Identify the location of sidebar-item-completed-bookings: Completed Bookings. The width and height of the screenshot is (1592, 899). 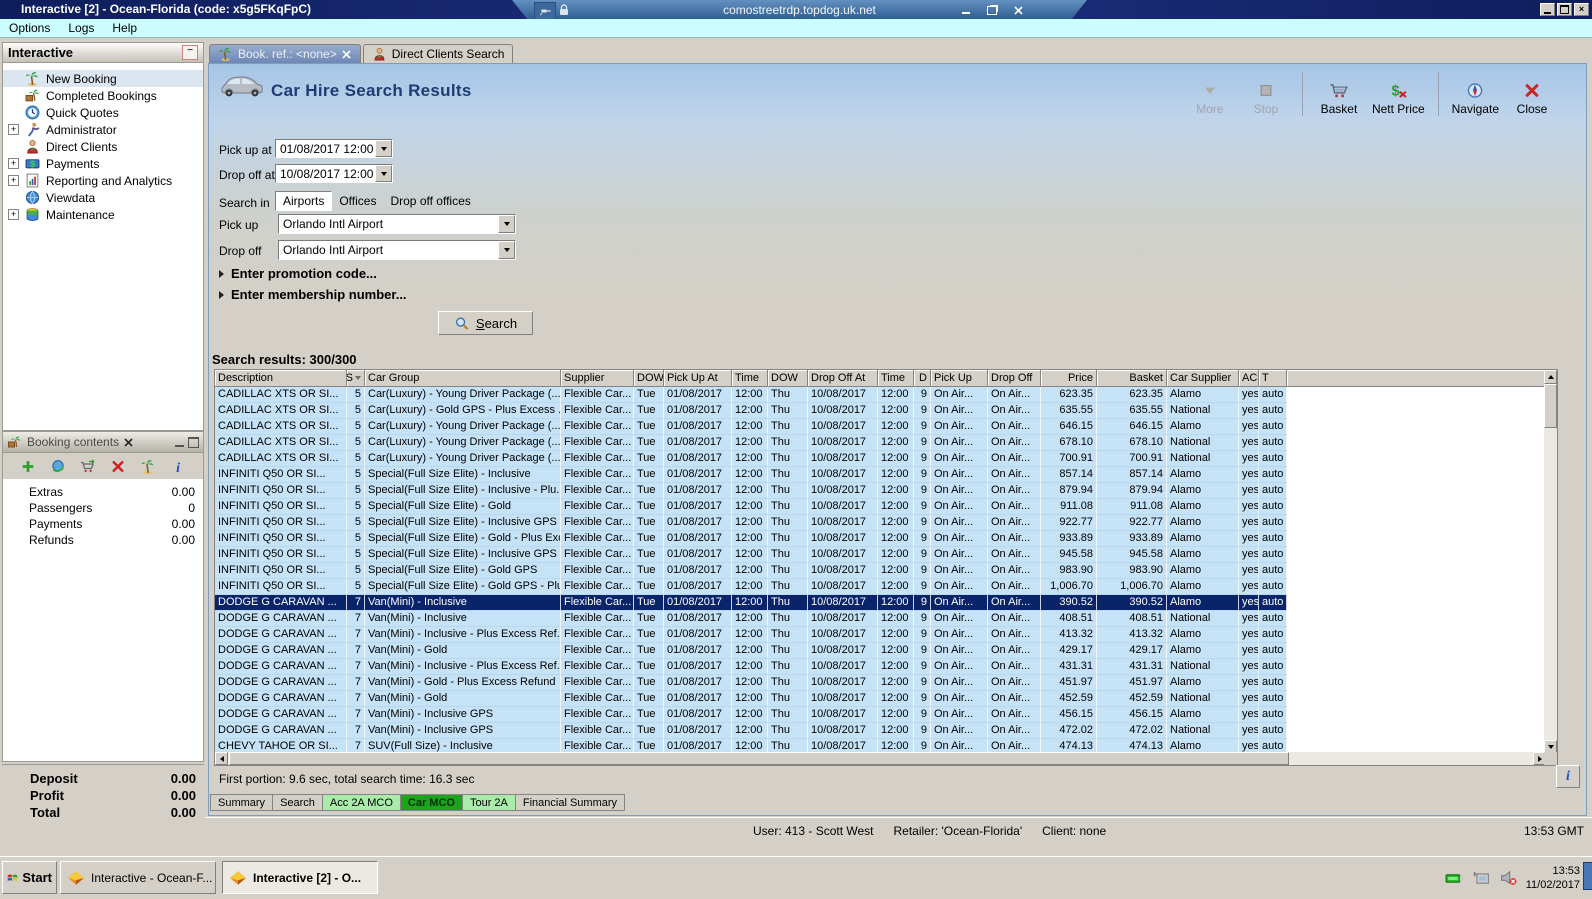
(103, 95).